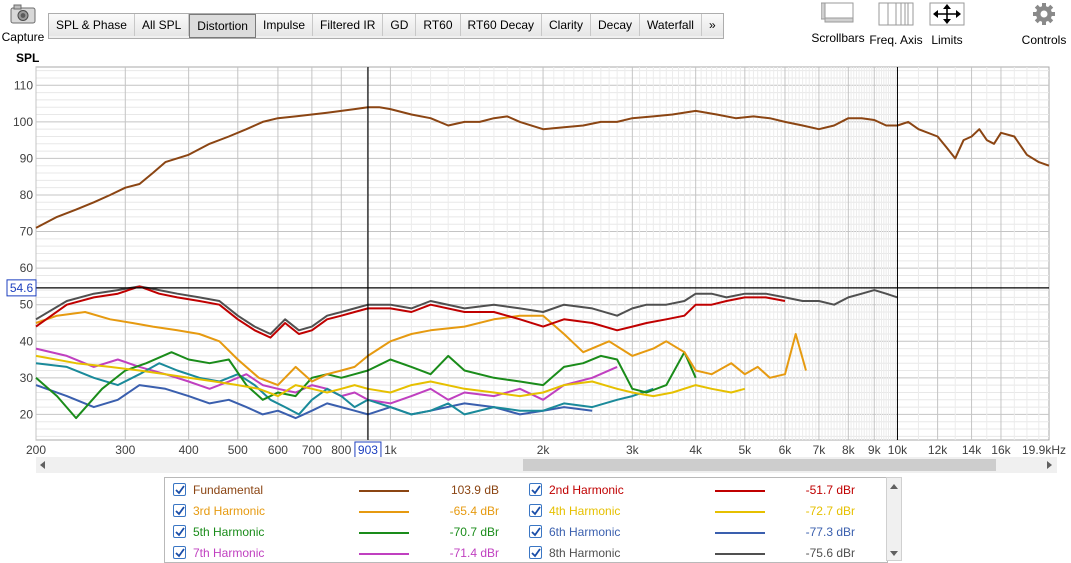 The width and height of the screenshot is (1071, 563). Describe the element at coordinates (368, 450) in the screenshot. I see `cursor-x-readout: 903` at that location.